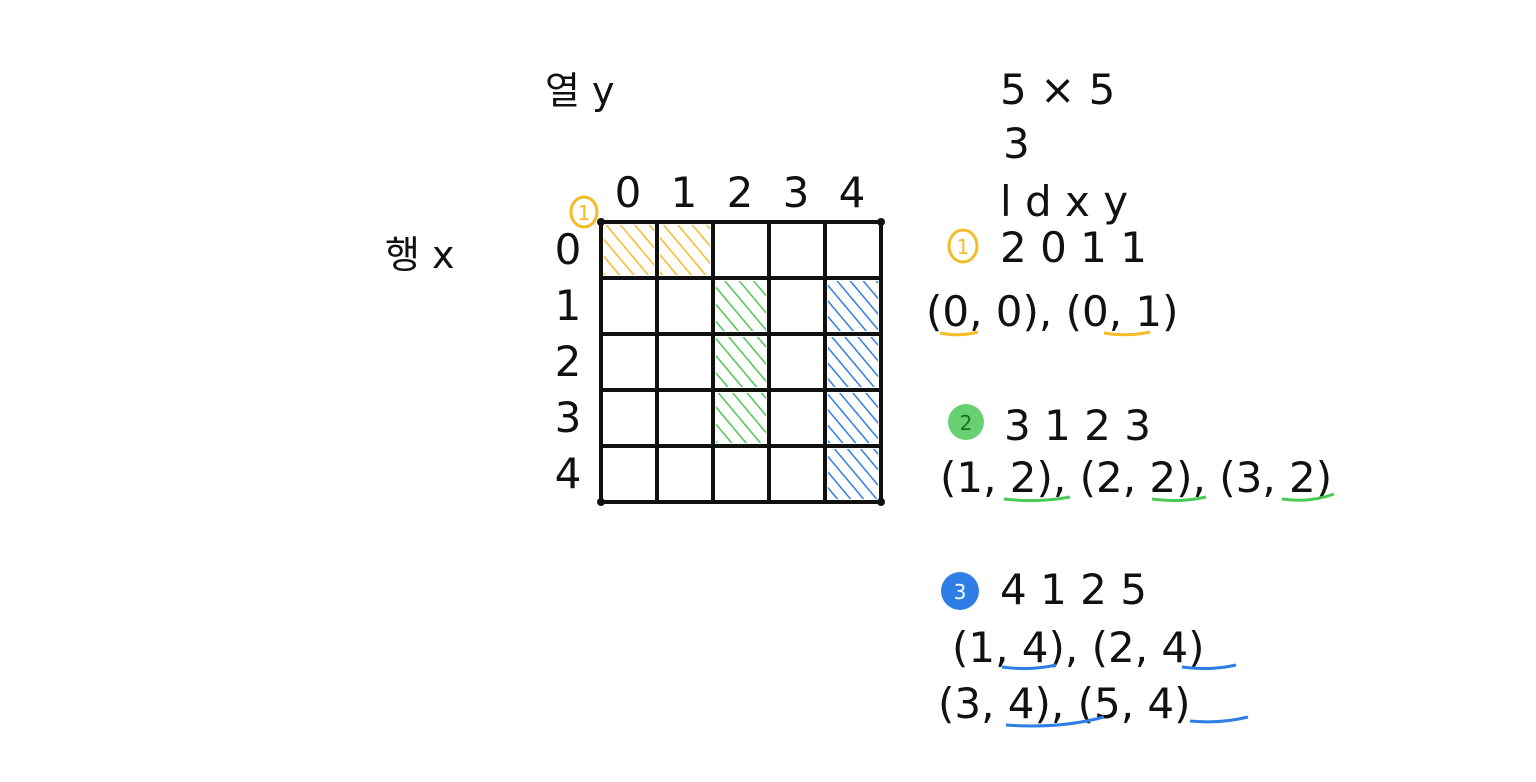 The image size is (1536, 782). Describe the element at coordinates (796, 192) in the screenshot. I see `column-index: 3` at that location.